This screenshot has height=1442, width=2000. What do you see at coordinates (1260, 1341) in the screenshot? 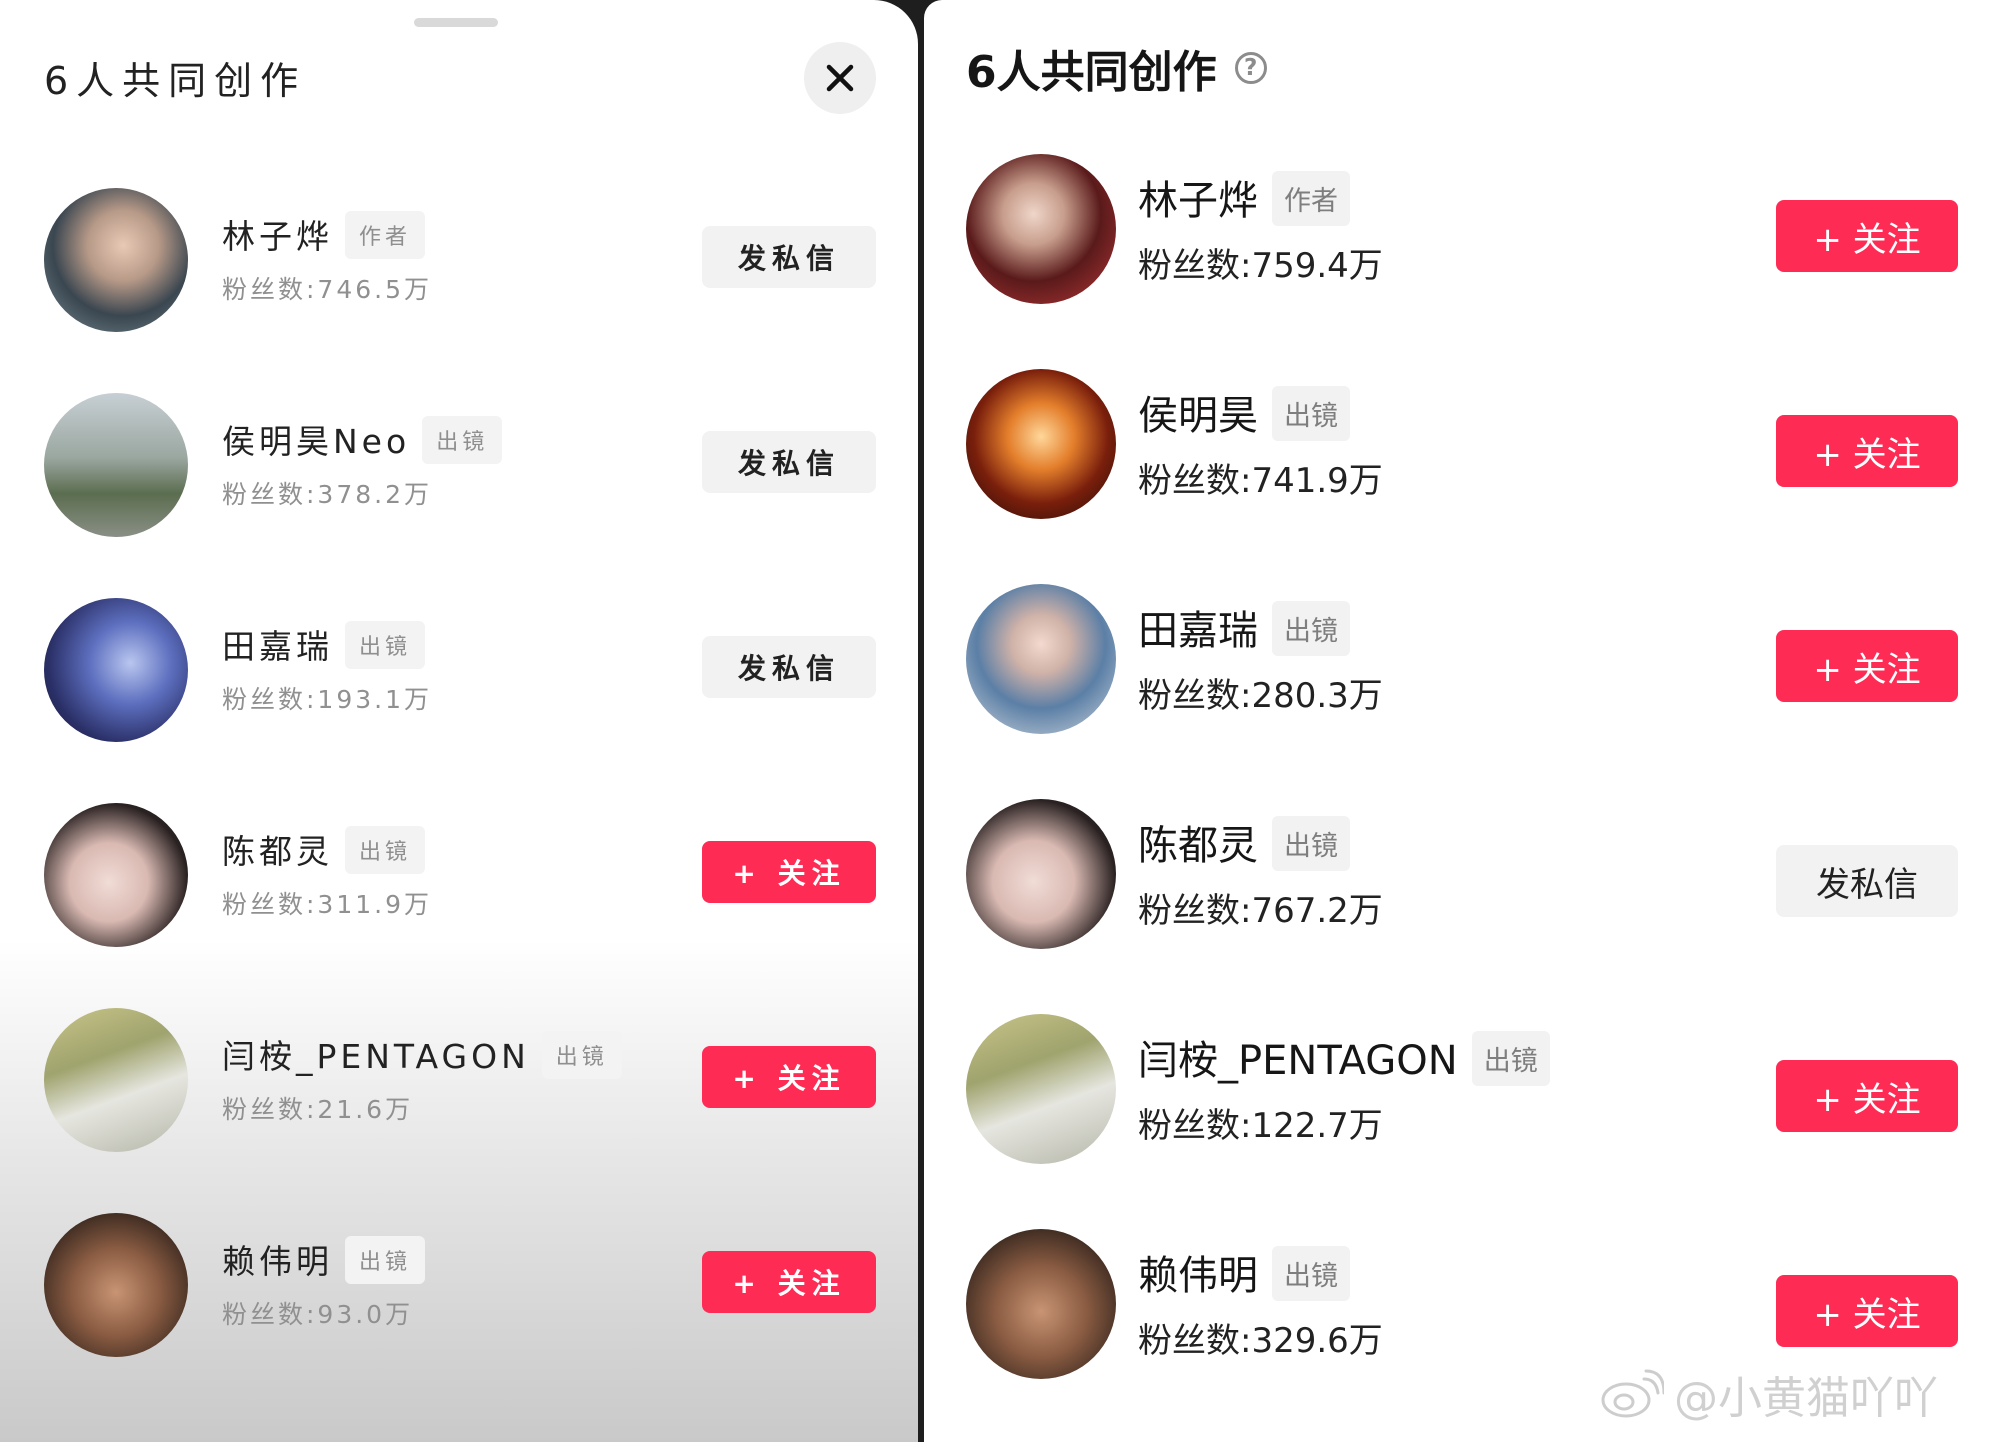
I see `fan-count: 粉丝数:329.6万` at bounding box center [1260, 1341].